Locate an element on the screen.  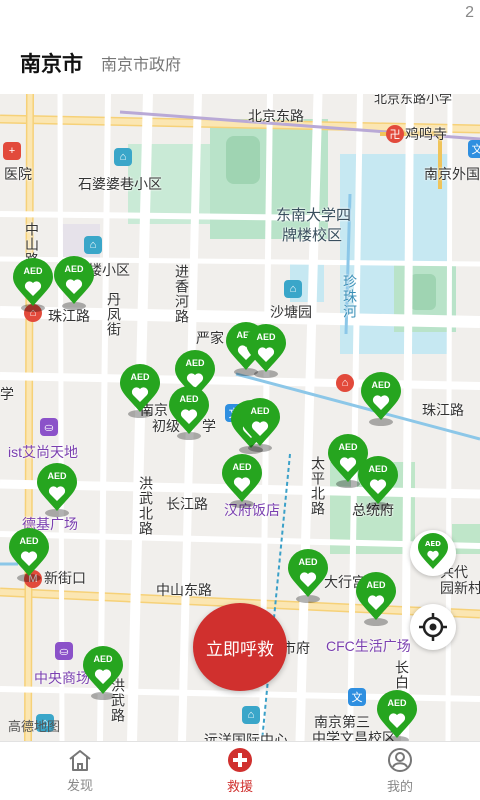
map-label: 洪武北路 is located at coordinates (146, 506).